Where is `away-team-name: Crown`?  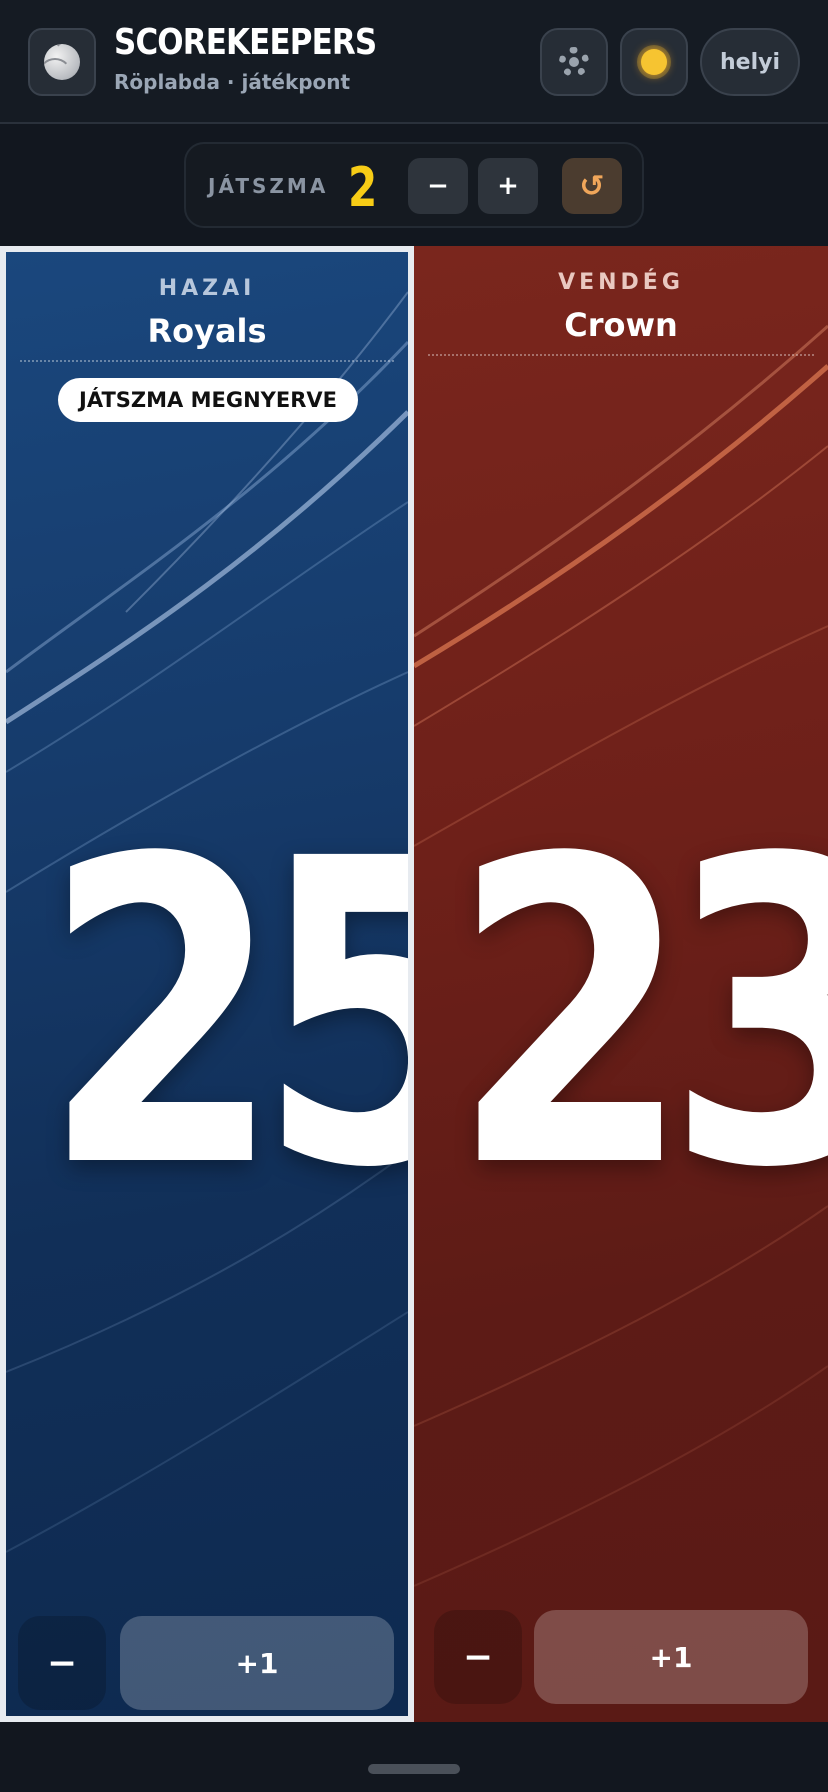 away-team-name: Crown is located at coordinates (621, 325).